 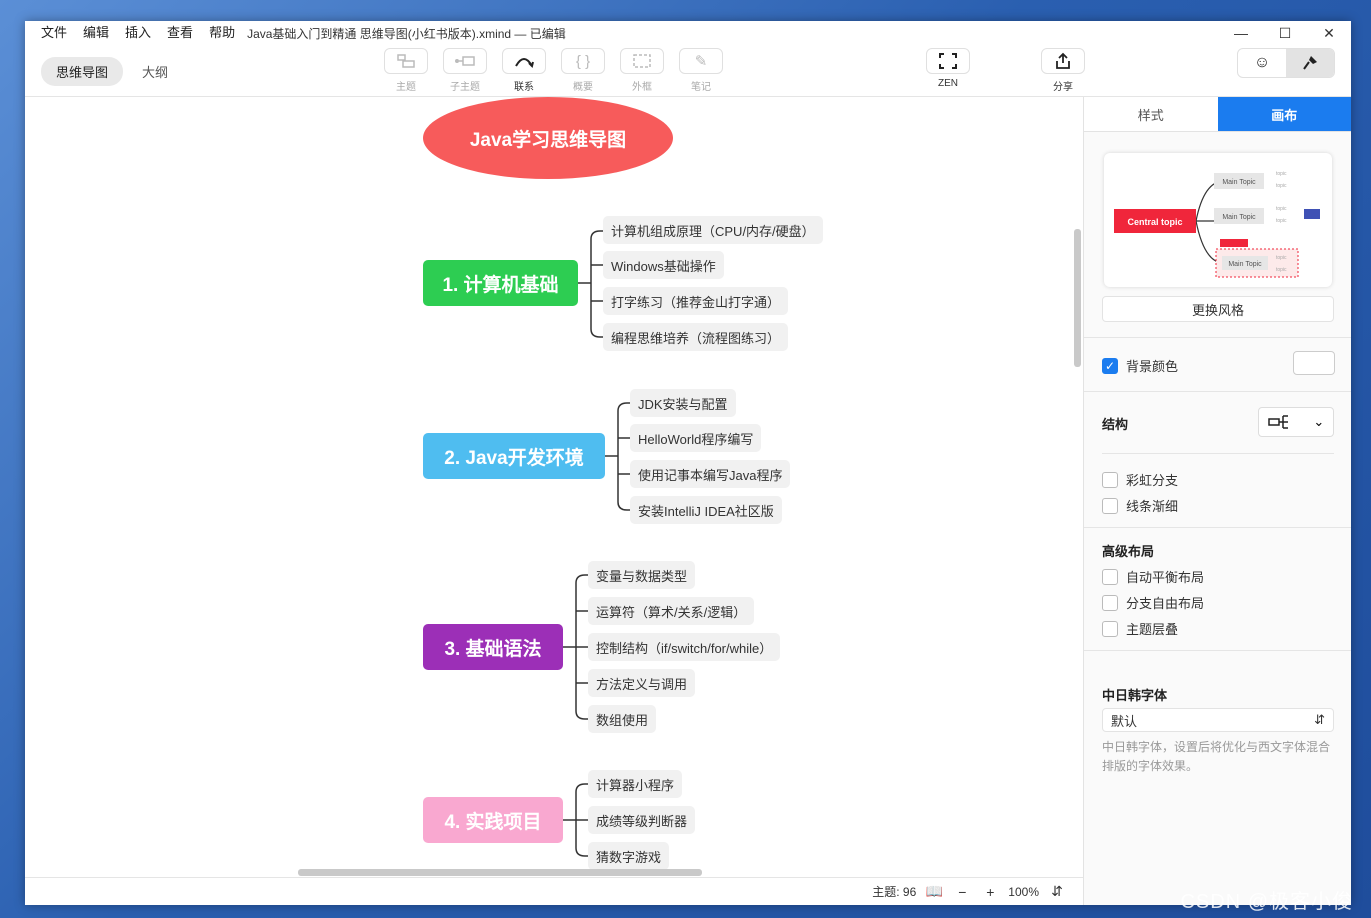 I want to click on map-book-icon: 📖, so click(x=934, y=892).